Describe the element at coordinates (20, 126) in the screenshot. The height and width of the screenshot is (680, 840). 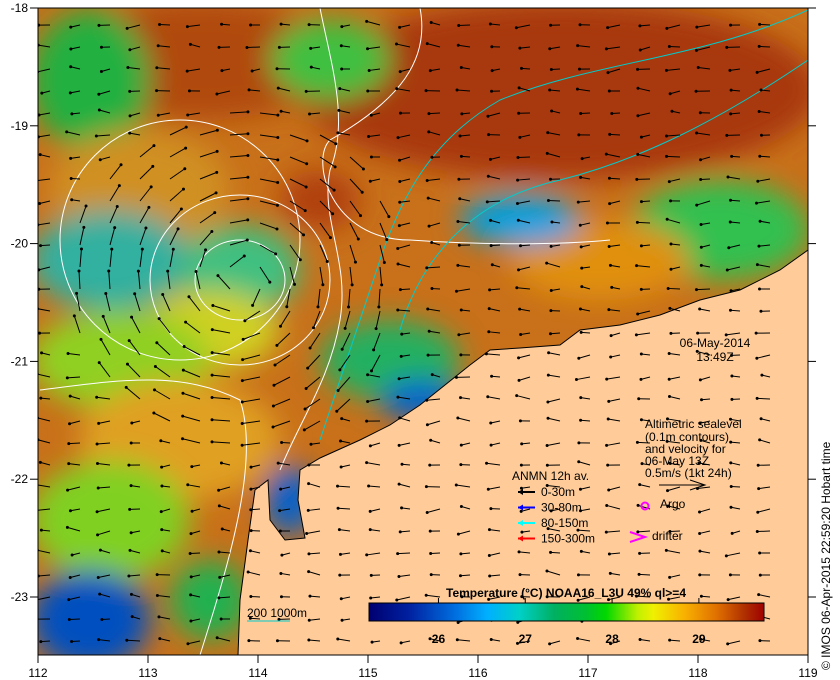
I see `lat-tick-label: -19` at that location.